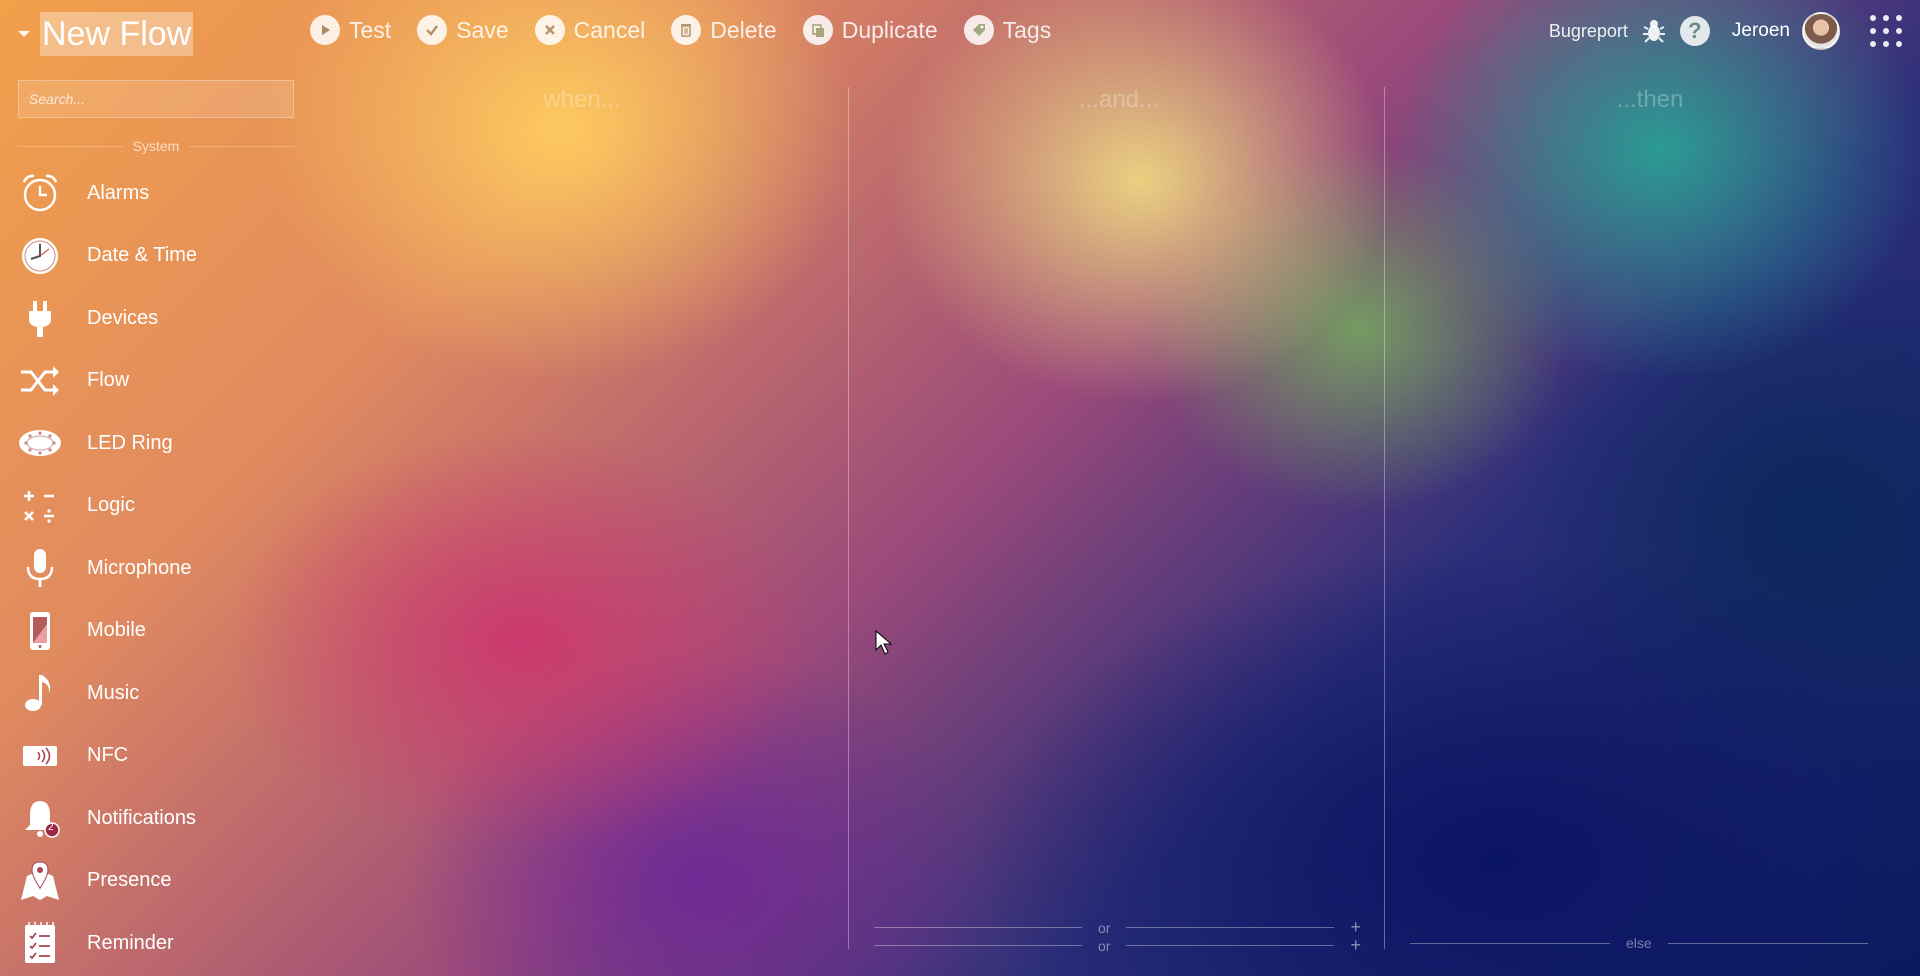  What do you see at coordinates (113, 692) in the screenshot?
I see `sidebar-item-label: Music` at bounding box center [113, 692].